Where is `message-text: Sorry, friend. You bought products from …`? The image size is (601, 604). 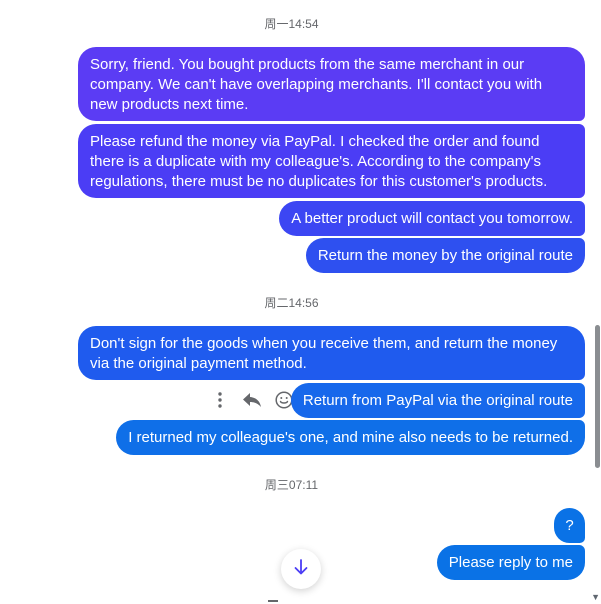 message-text: Sorry, friend. You bought products from … is located at coordinates (316, 84).